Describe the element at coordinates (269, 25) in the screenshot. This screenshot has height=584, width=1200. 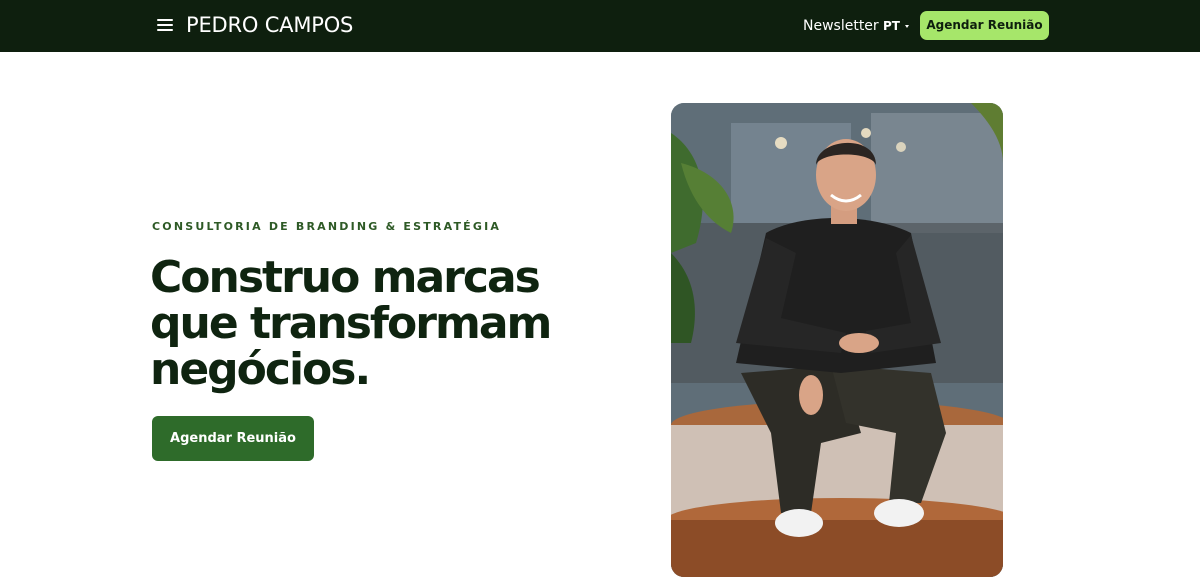
I see `site-logo: PEDRO CAMPOS` at that location.